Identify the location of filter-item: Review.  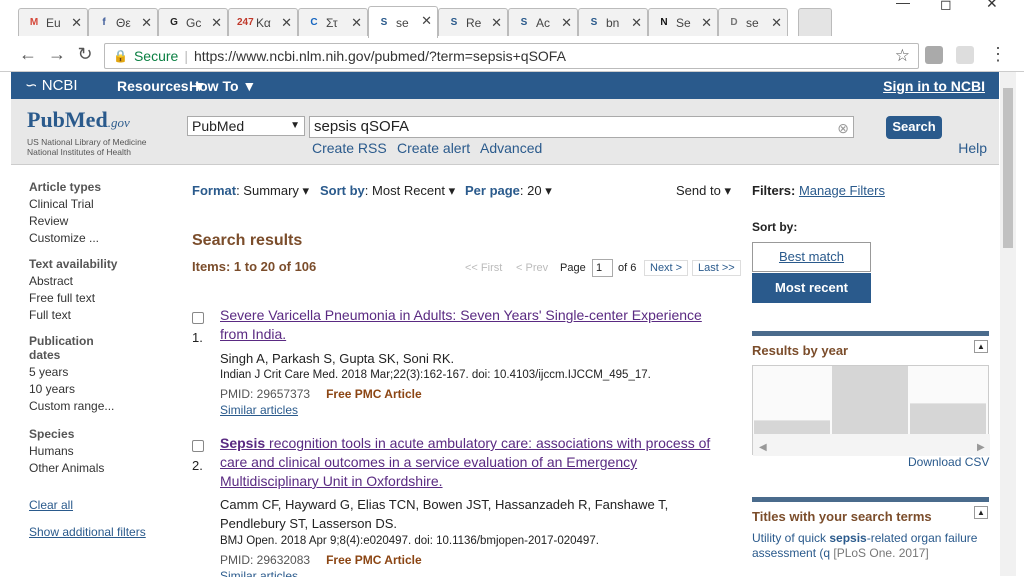
(99, 221).